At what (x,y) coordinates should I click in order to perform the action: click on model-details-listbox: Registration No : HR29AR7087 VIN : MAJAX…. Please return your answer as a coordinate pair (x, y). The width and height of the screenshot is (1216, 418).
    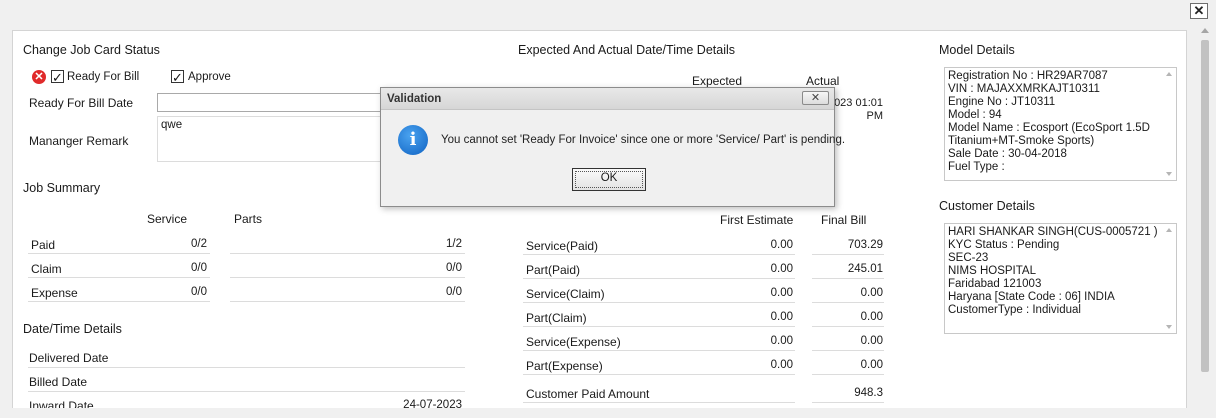
    Looking at the image, I should click on (1060, 124).